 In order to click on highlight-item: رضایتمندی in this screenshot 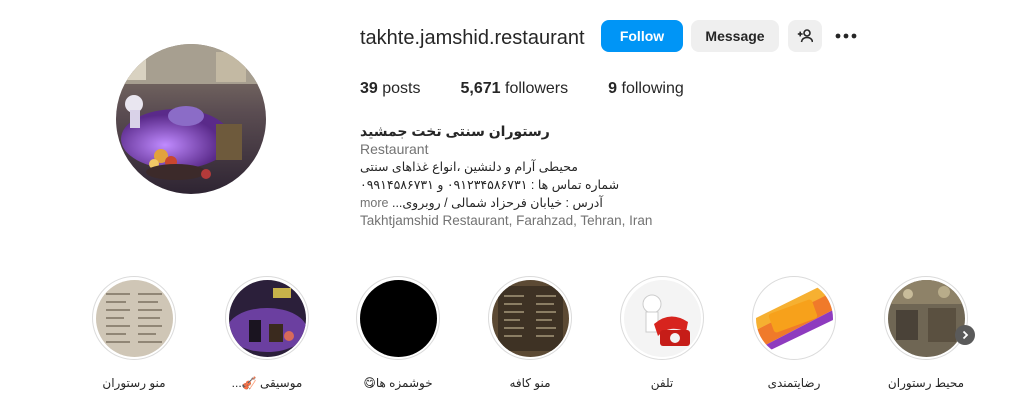, I will do `click(794, 333)`.